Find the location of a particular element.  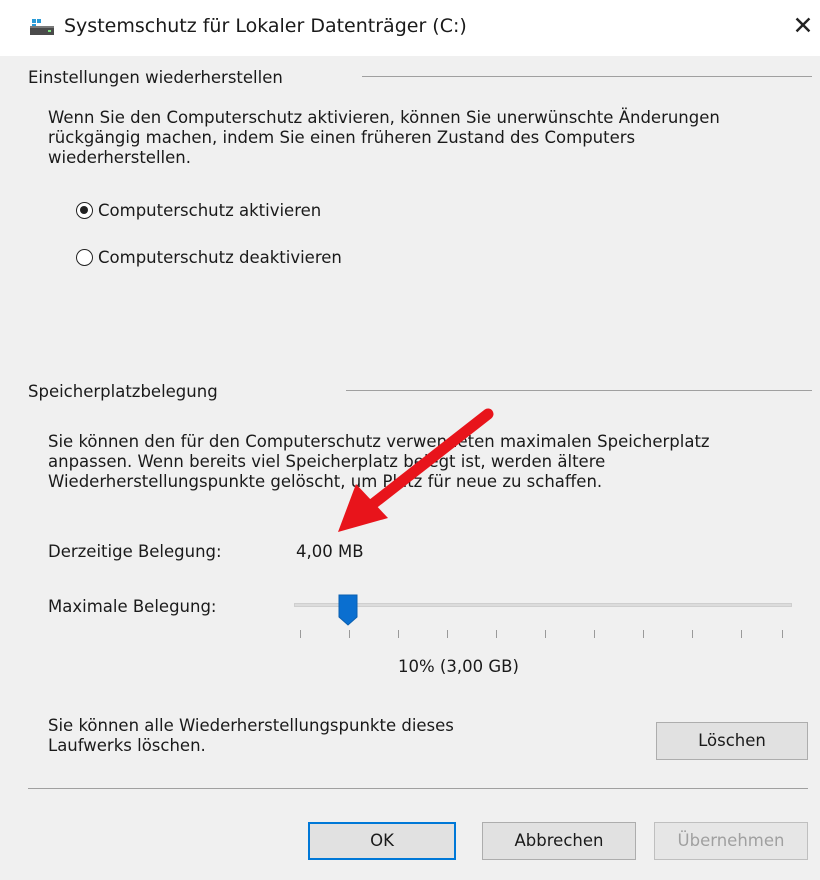

radio-button-checked is located at coordinates (84, 210).